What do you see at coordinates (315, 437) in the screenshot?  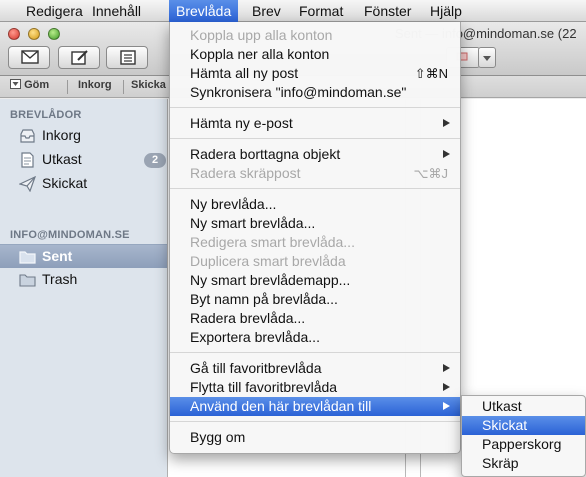 I see `menu-item-rebuild: Bygg om` at bounding box center [315, 437].